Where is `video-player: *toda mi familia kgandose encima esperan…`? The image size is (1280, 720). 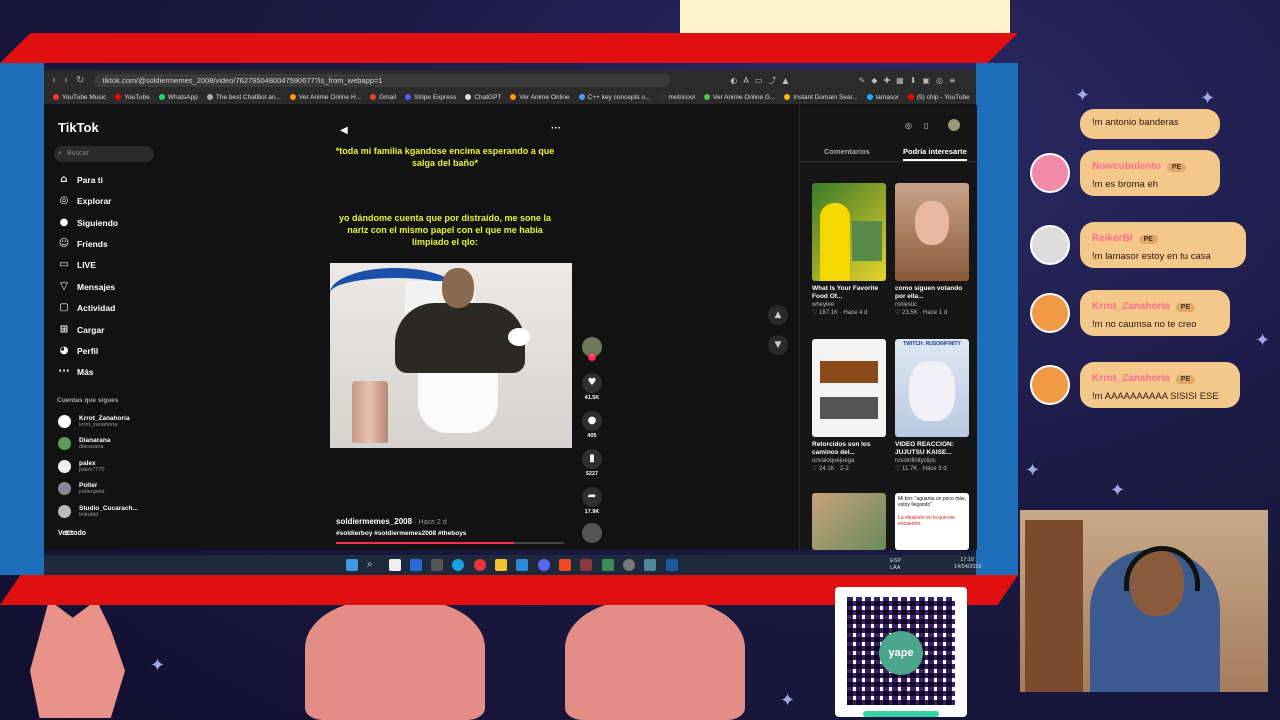 video-player: *toda mi familia kgandose encima esperan… is located at coordinates (451, 327).